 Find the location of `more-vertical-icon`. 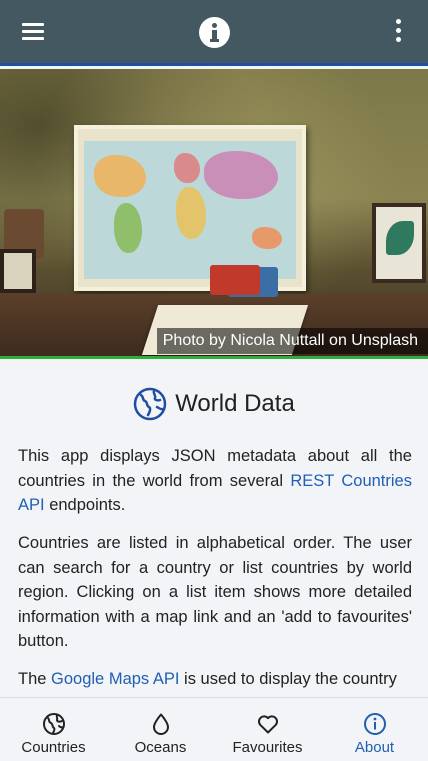

more-vertical-icon is located at coordinates (398, 32).